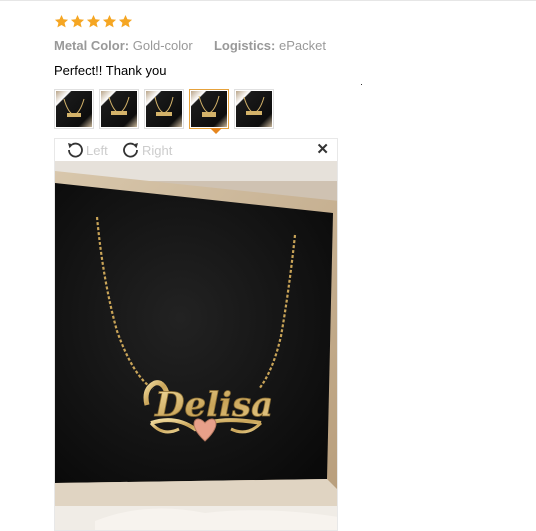  I want to click on star-rating, so click(93, 21).